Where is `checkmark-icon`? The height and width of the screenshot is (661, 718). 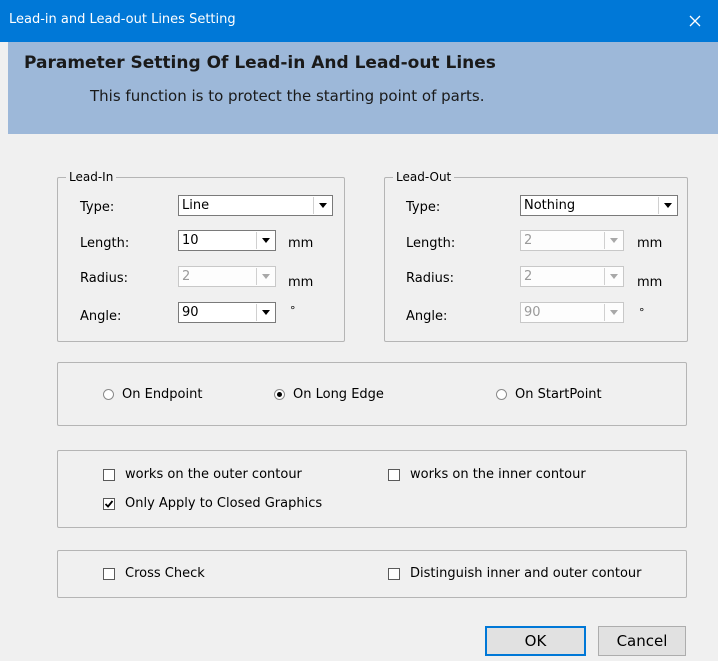
checkmark-icon is located at coordinates (109, 503).